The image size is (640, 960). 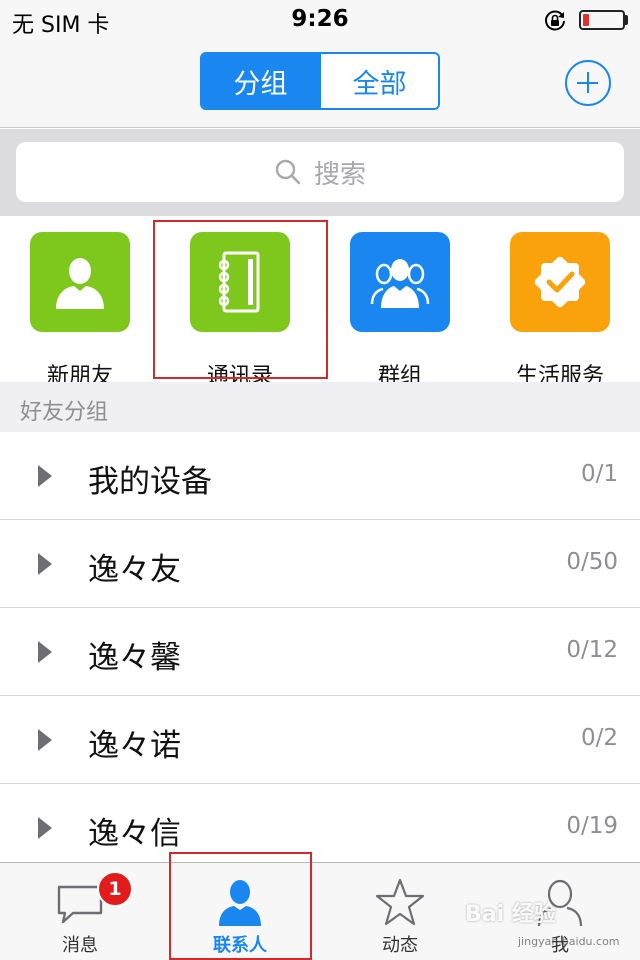 I want to click on watermark-url: jingyan.baidu.com, so click(x=569, y=941).